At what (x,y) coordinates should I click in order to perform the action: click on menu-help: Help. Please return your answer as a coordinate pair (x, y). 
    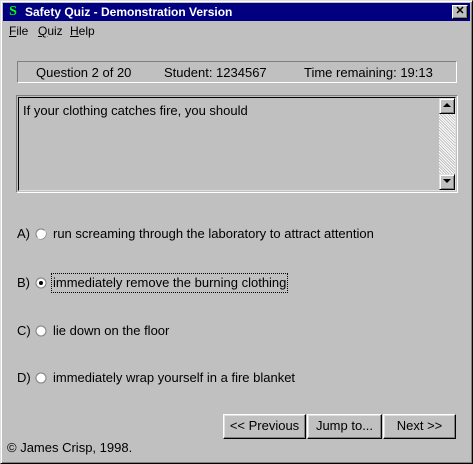
    Looking at the image, I should click on (82, 31).